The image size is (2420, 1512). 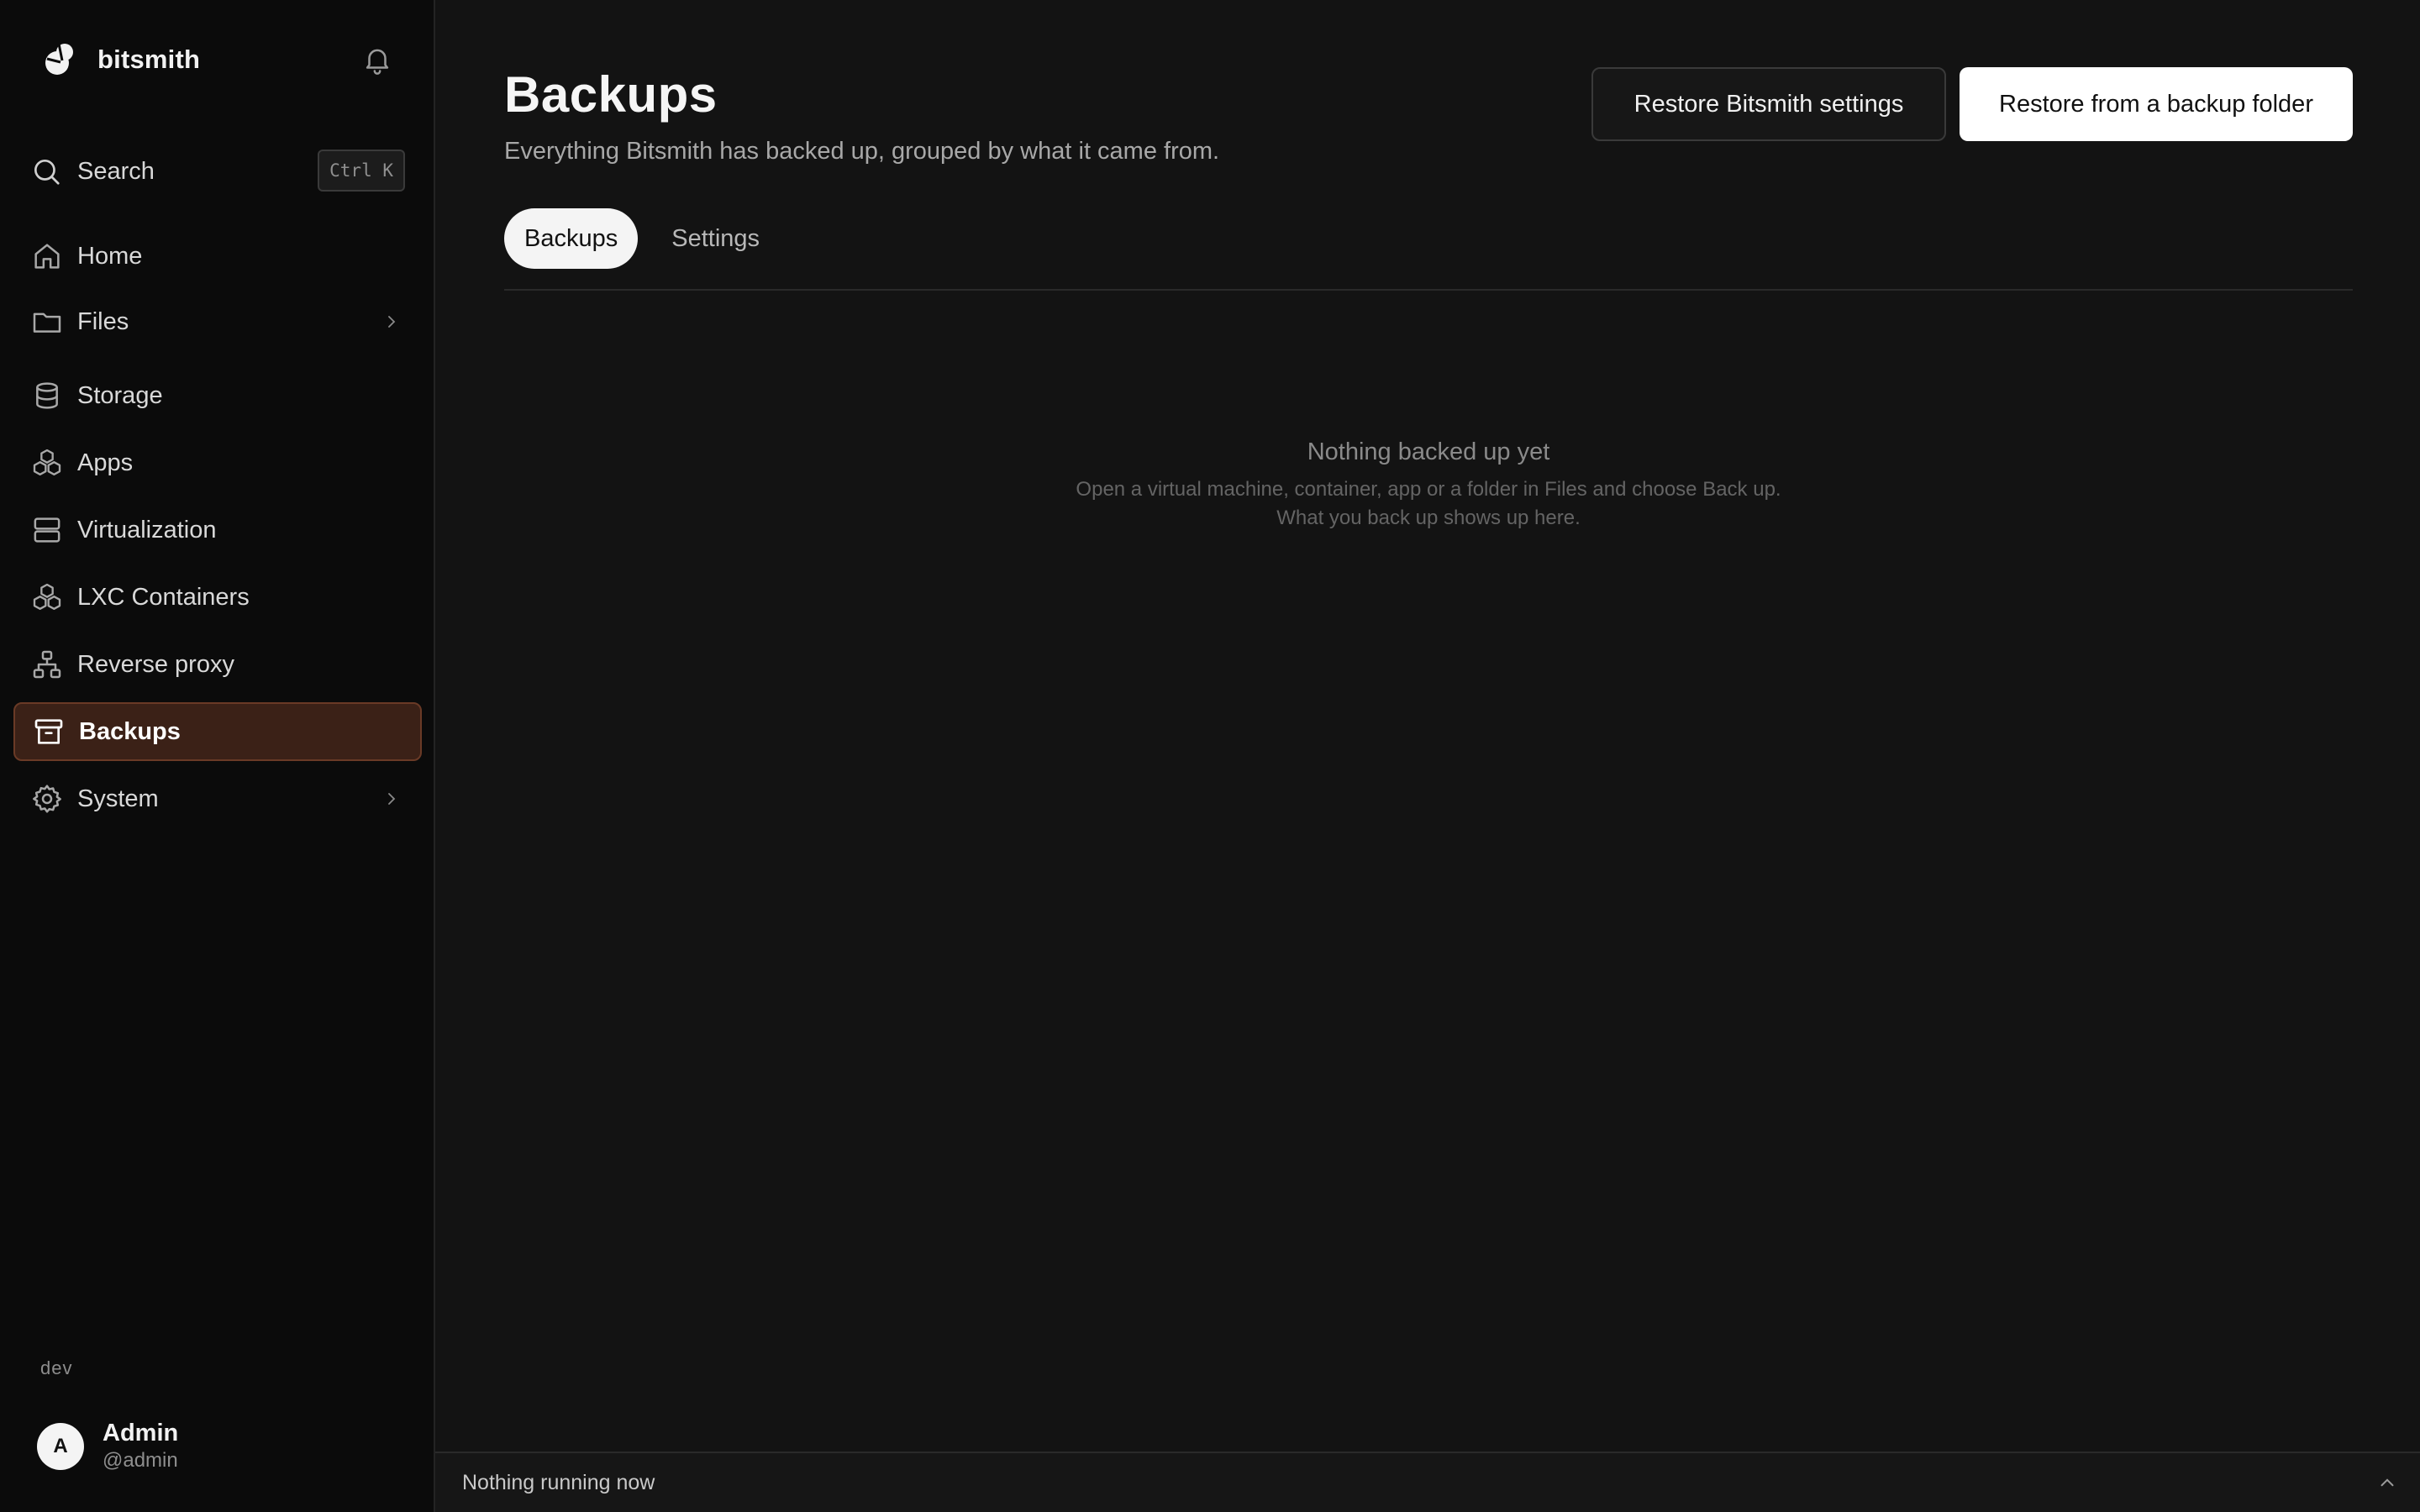 I want to click on status-text: Nothing running now, so click(x=558, y=1482).